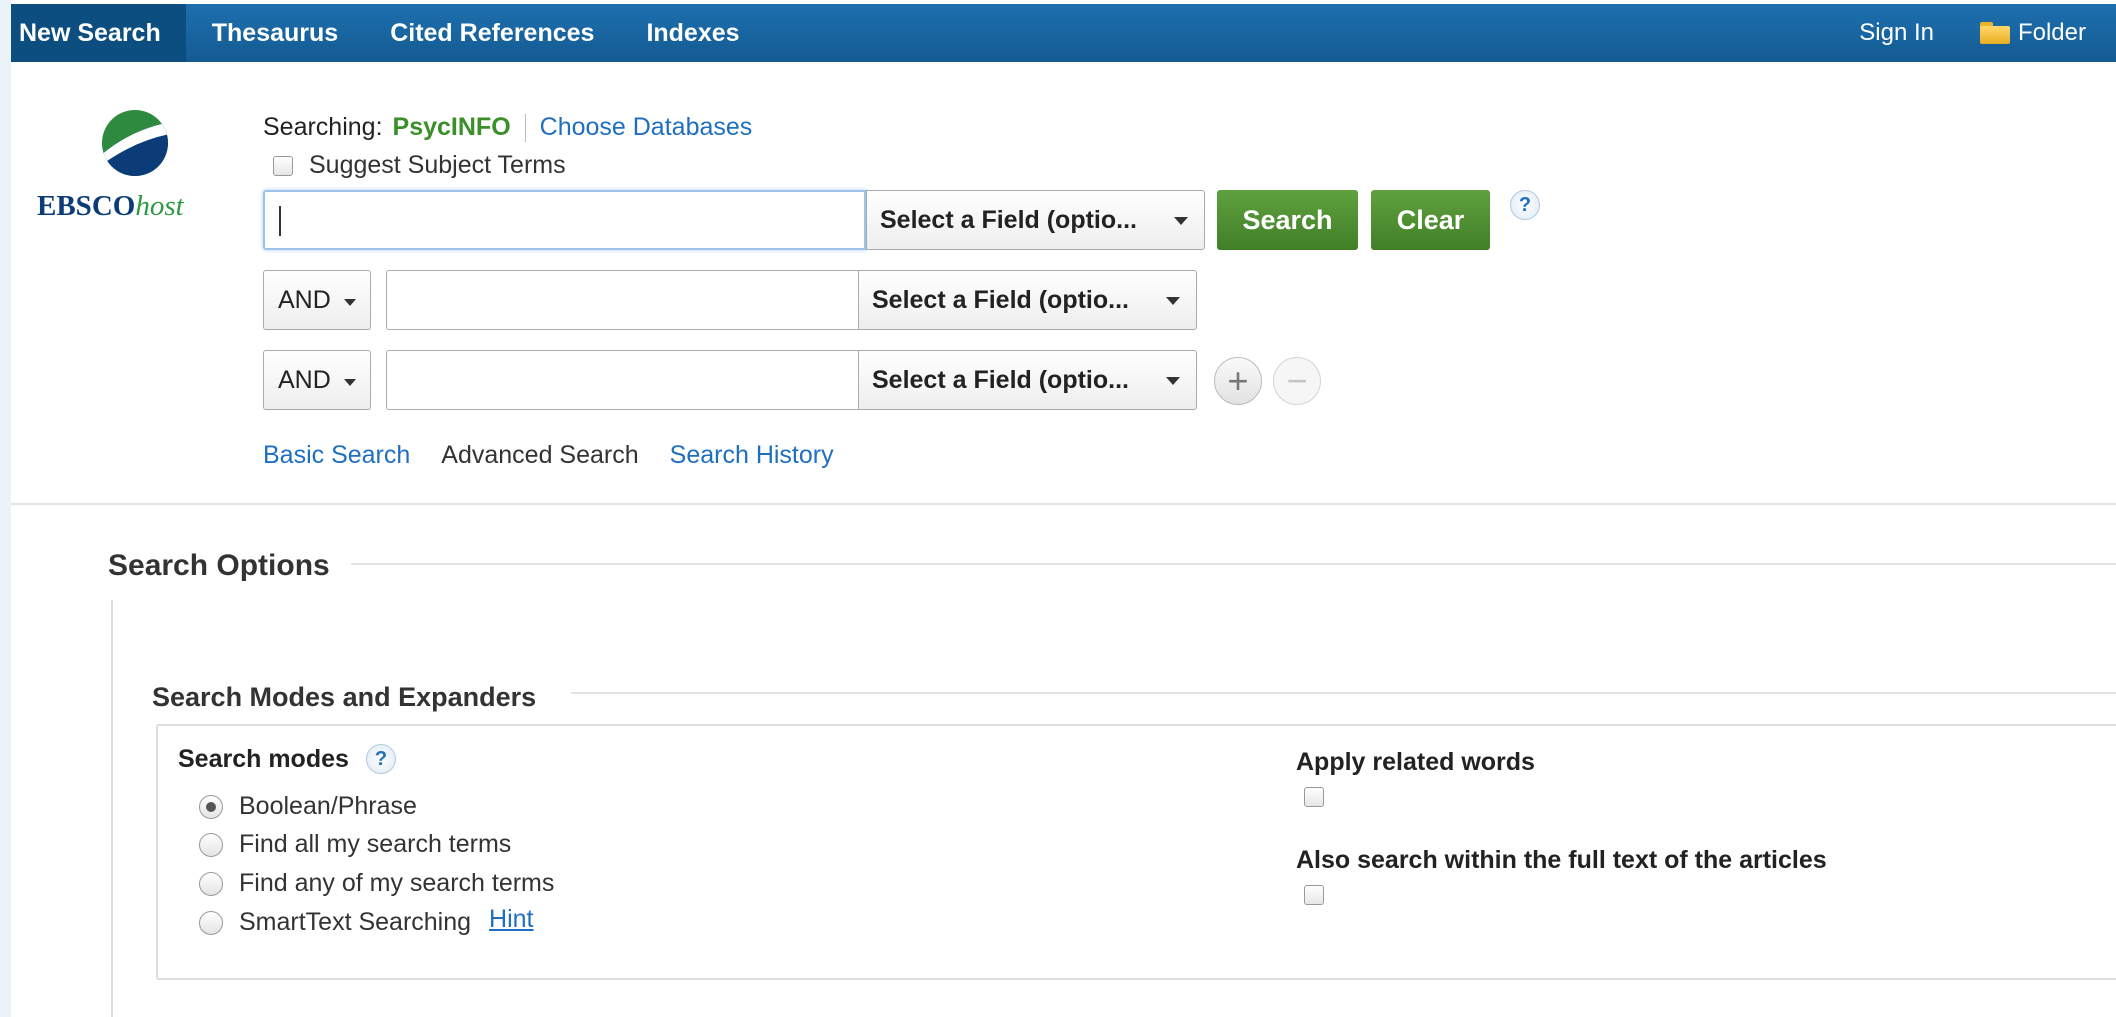 The image size is (2116, 1017). Describe the element at coordinates (159, 206) in the screenshot. I see `logo-suffix: host` at that location.